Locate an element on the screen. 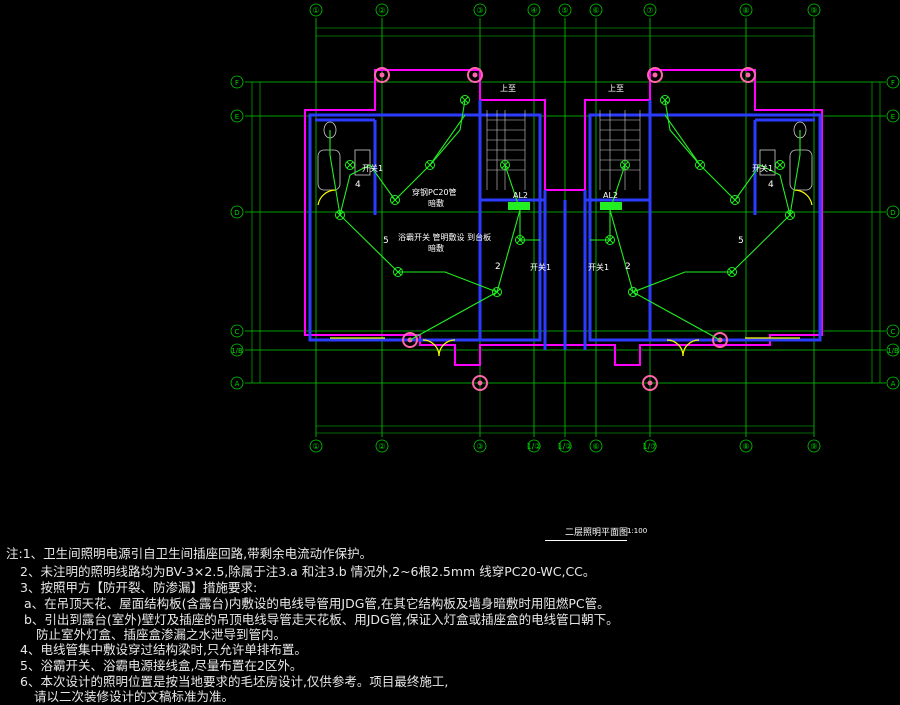 This screenshot has width=900, height=705. drawing-title: 二层照明平面图 is located at coordinates (597, 533).